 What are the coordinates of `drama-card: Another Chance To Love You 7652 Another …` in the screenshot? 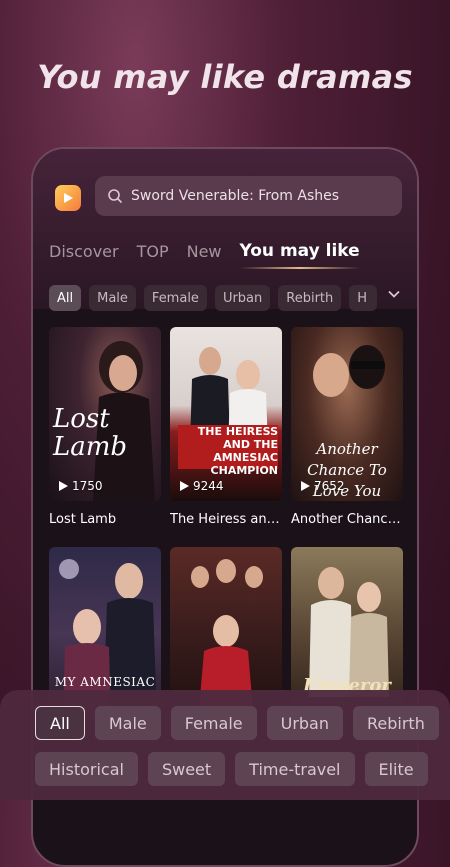 It's located at (347, 427).